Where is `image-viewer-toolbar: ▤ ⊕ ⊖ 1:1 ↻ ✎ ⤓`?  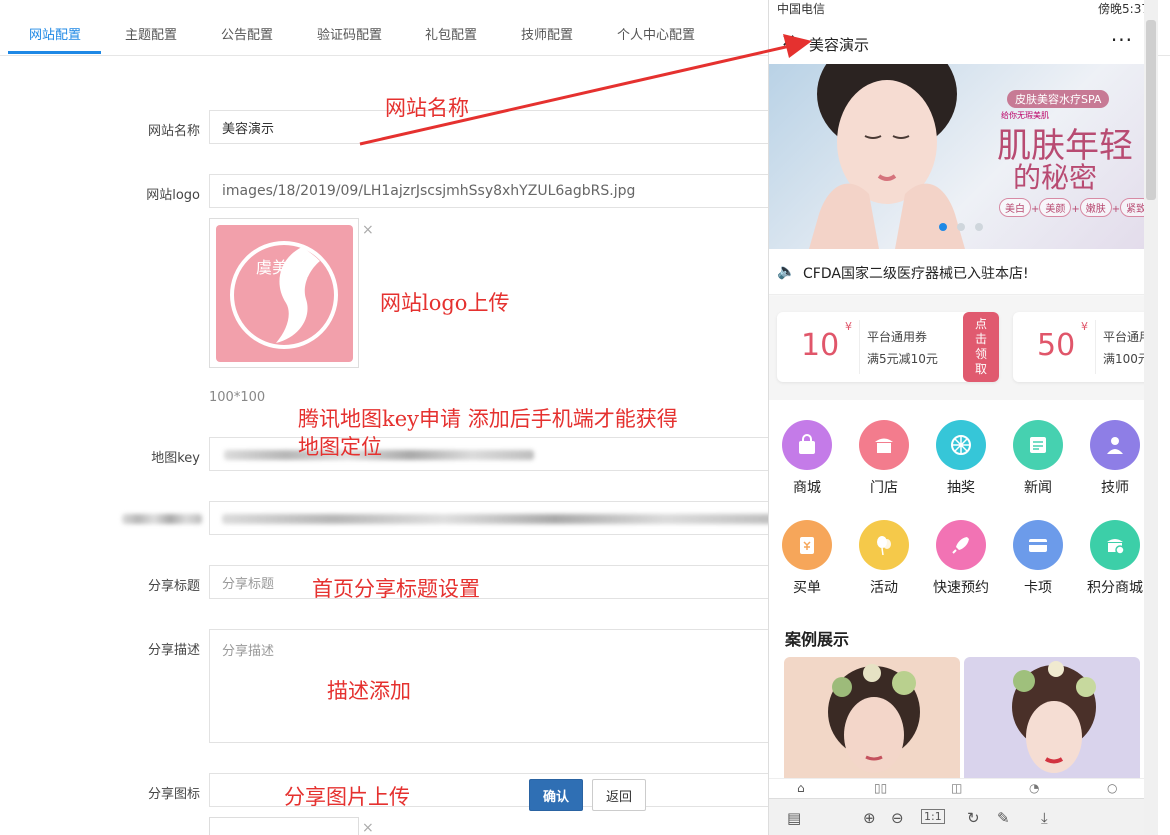
image-viewer-toolbar: ▤ ⊕ ⊖ 1:1 ↻ ✎ ⤓ is located at coordinates (963, 816).